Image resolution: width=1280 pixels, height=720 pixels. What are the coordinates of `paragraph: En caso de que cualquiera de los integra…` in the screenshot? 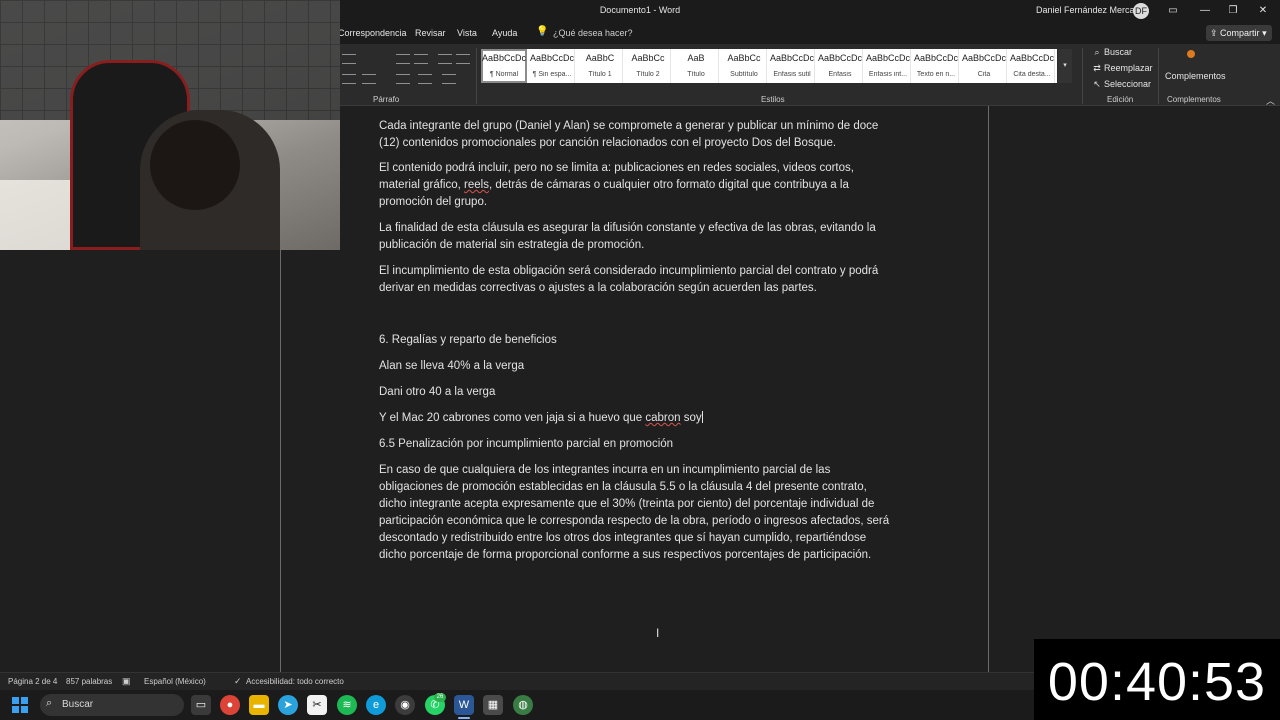 It's located at (635, 513).